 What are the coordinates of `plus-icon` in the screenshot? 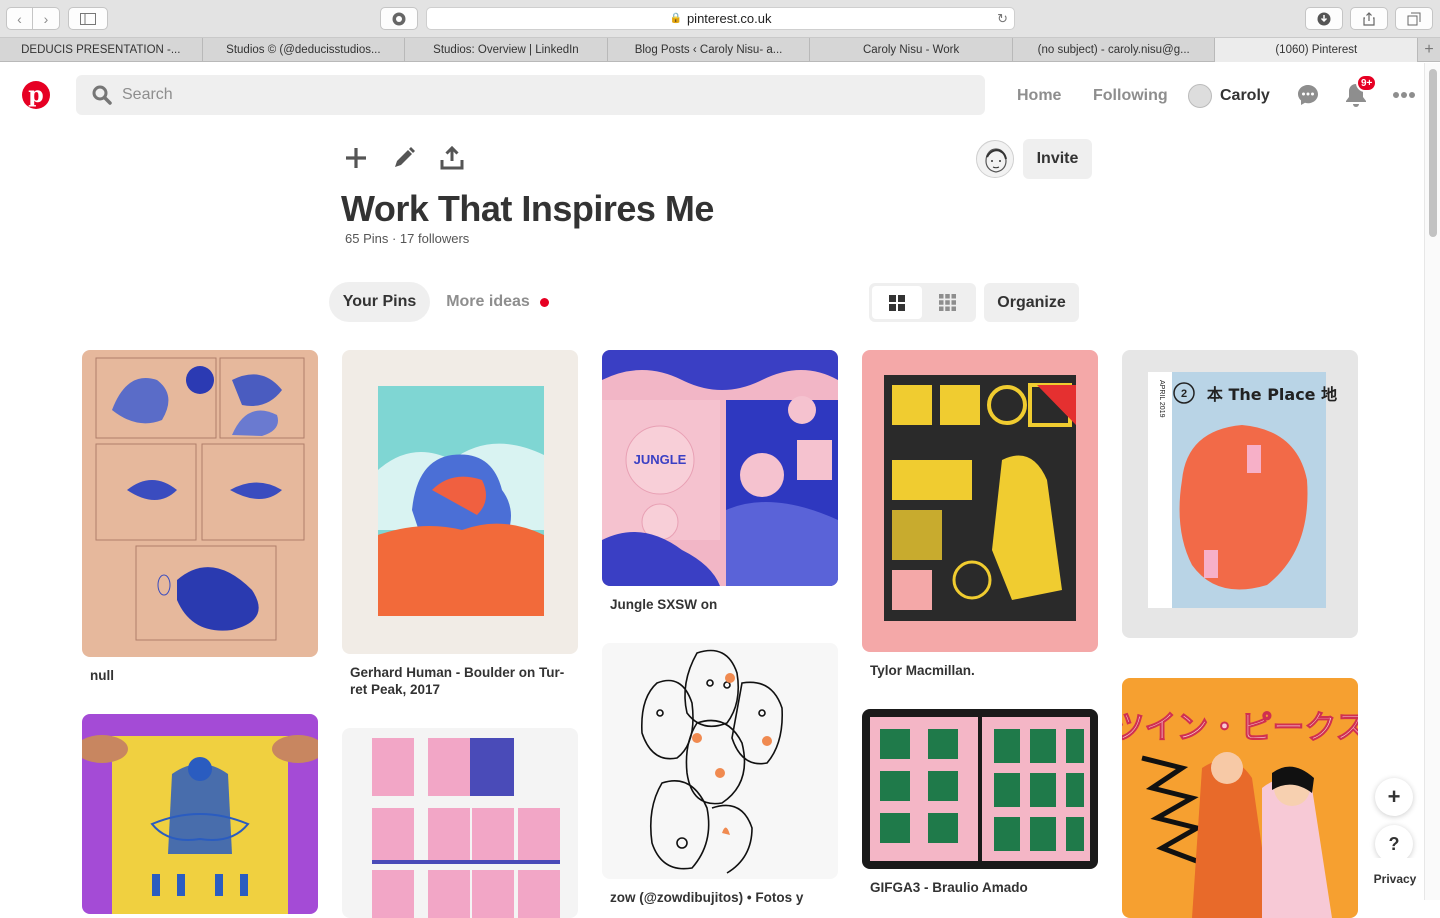 It's located at (356, 158).